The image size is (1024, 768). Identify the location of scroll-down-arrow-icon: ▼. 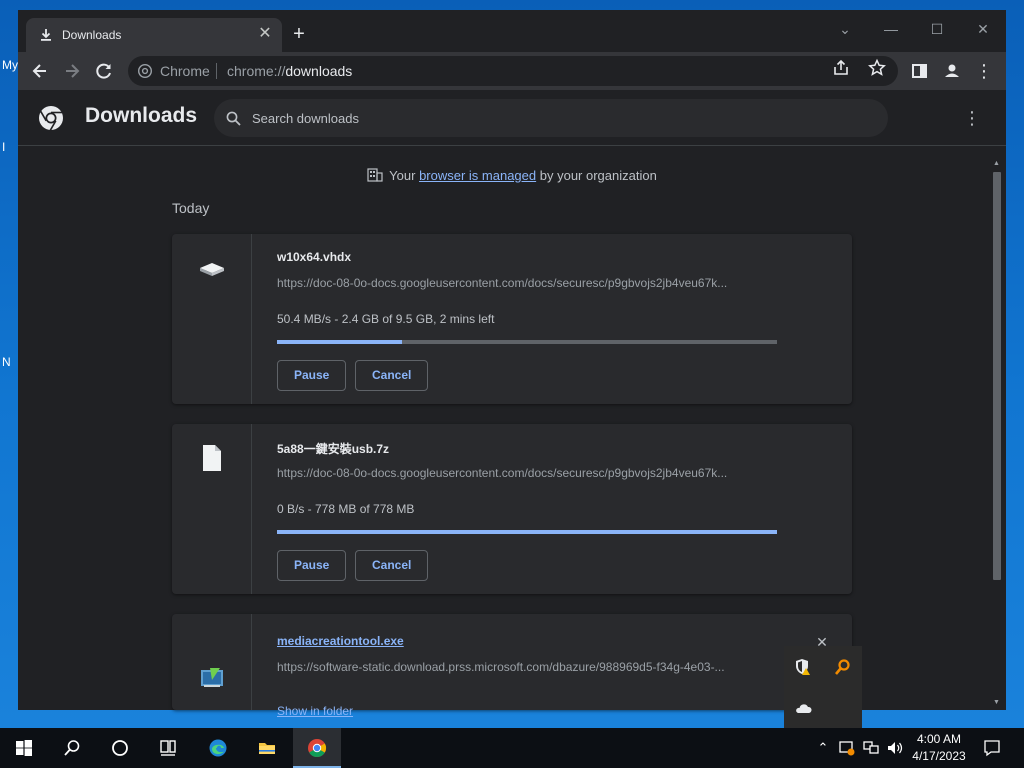
(996, 702).